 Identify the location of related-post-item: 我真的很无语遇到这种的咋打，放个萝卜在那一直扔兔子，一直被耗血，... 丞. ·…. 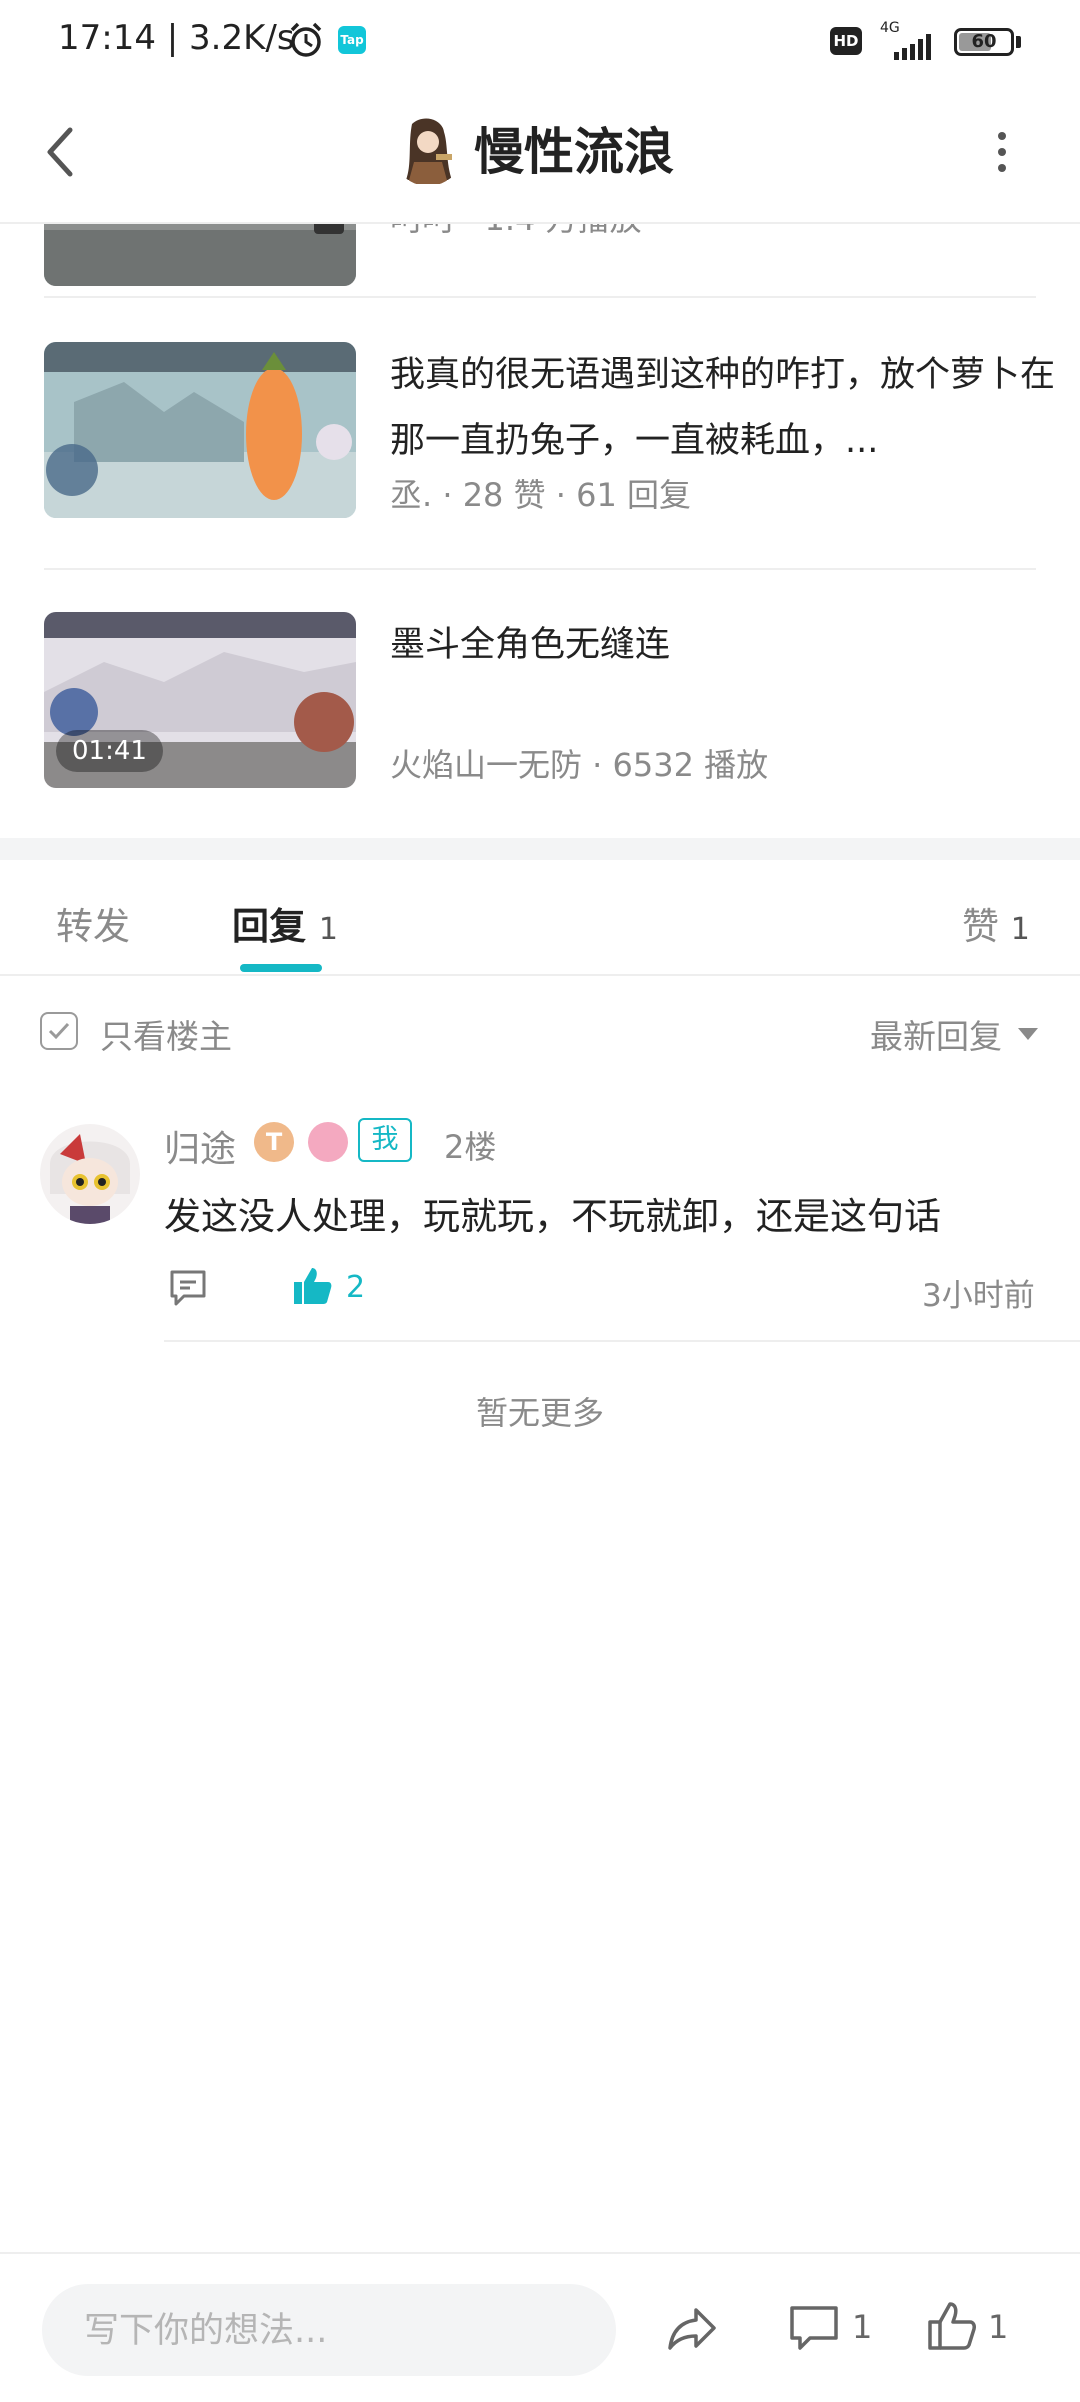
(549, 430).